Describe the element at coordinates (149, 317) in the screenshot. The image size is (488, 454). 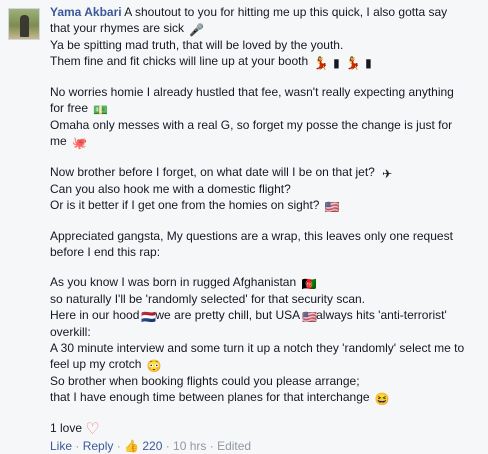
I see `netherlands-flag-icon: 🇳🇱` at that location.